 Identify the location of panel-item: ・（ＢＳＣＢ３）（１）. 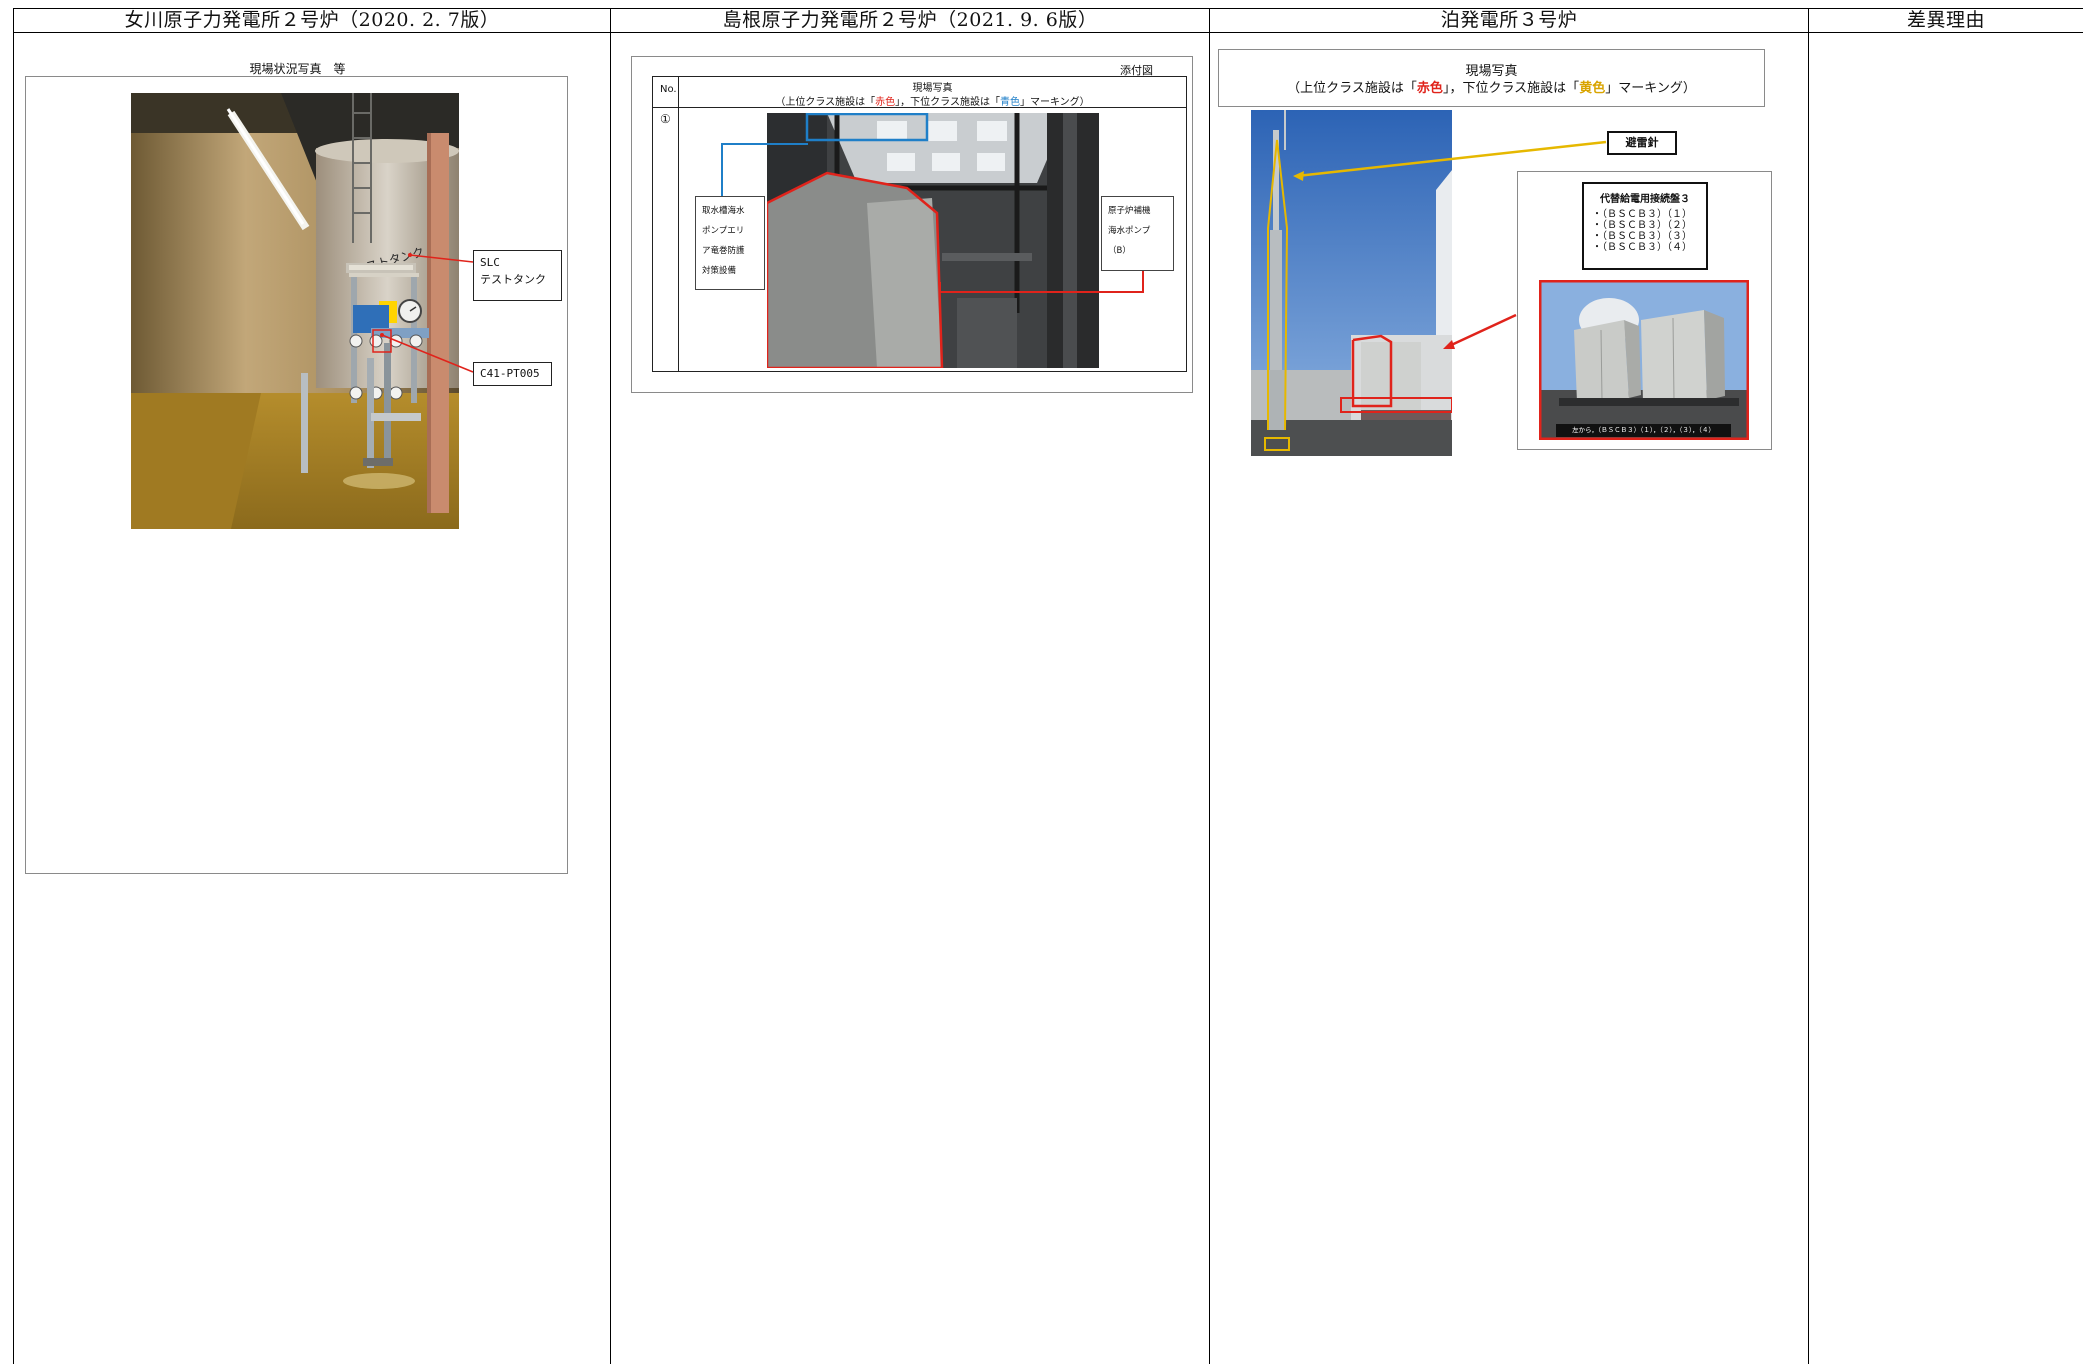
(1642, 214).